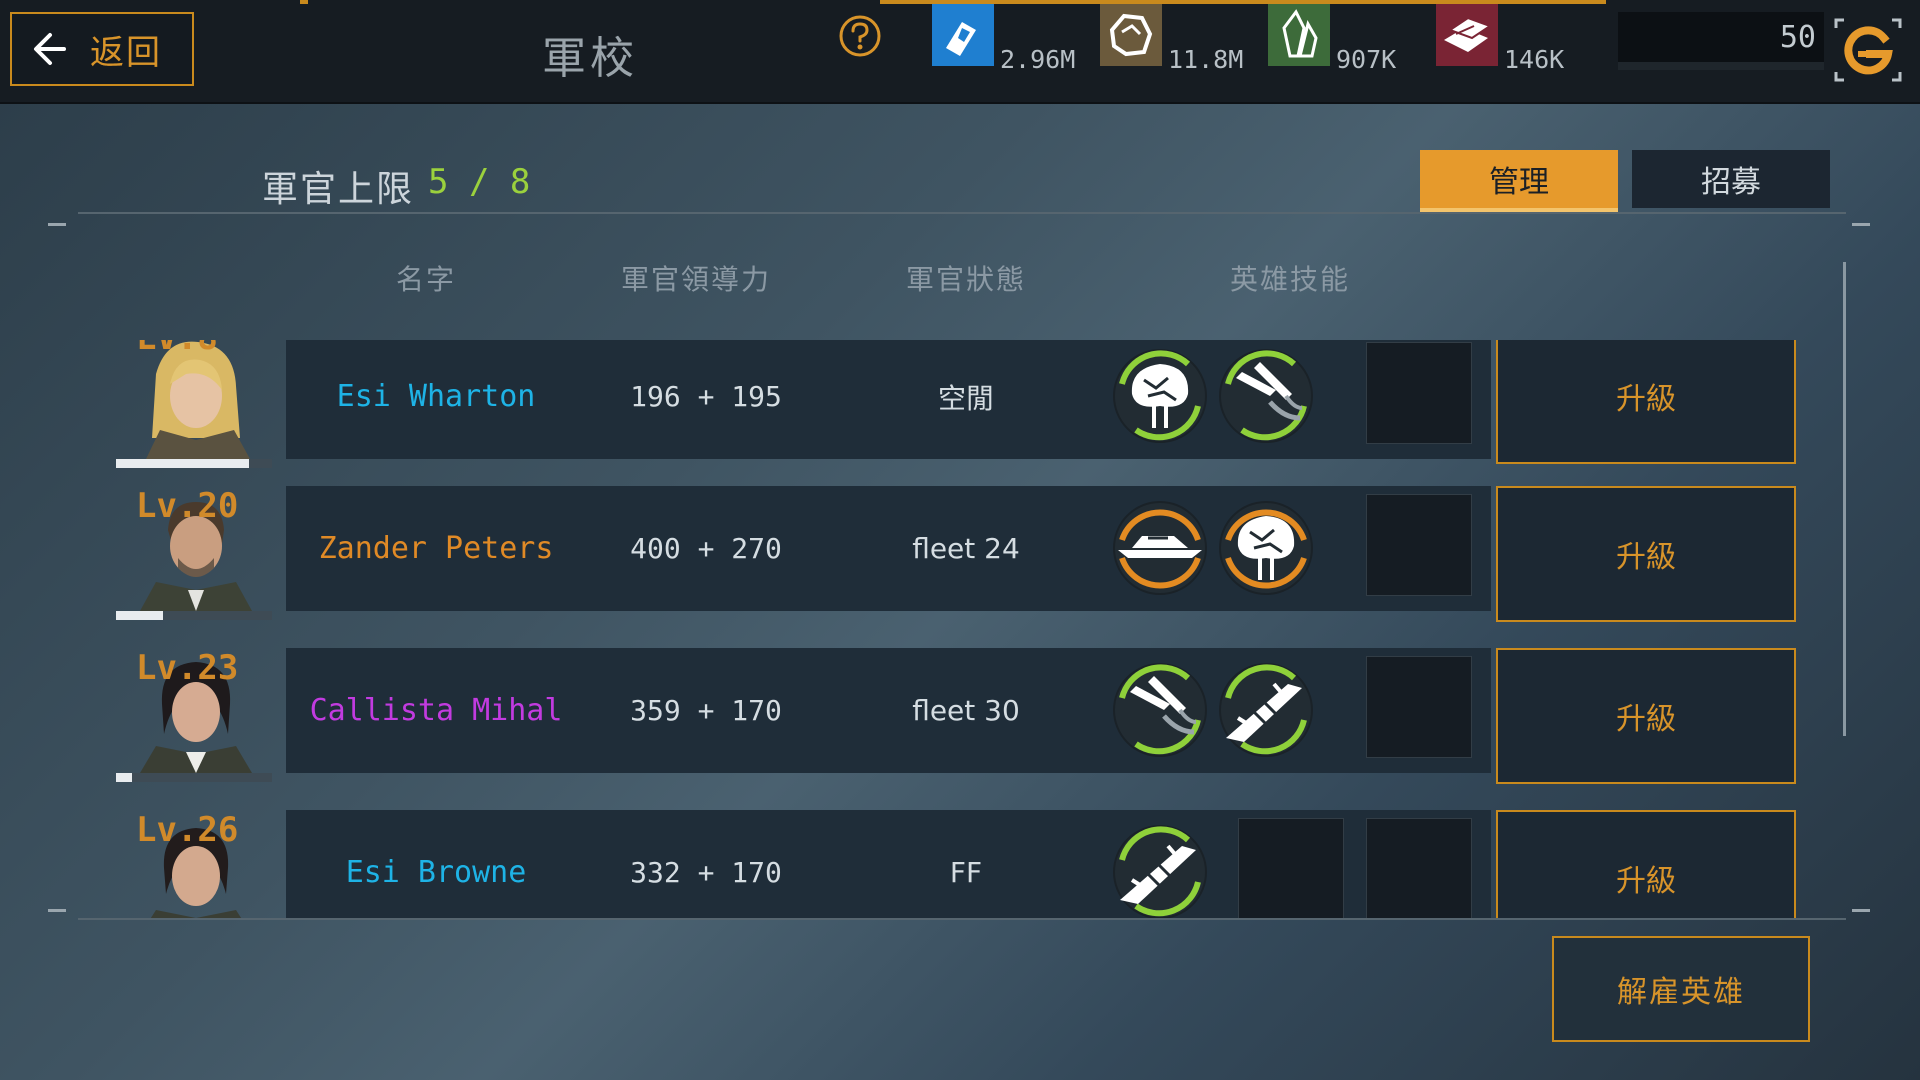  I want to click on officer-status: fleet 24, so click(966, 548).